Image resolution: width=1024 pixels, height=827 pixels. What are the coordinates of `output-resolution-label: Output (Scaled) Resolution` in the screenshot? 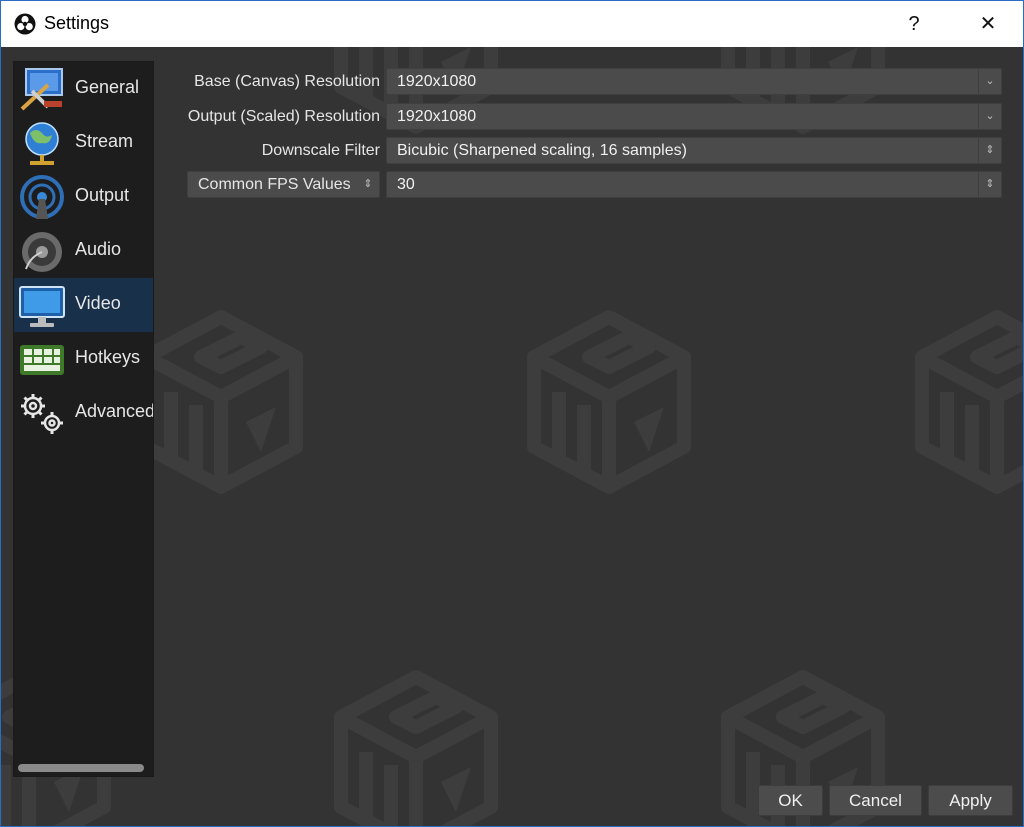 It's located at (283, 116).